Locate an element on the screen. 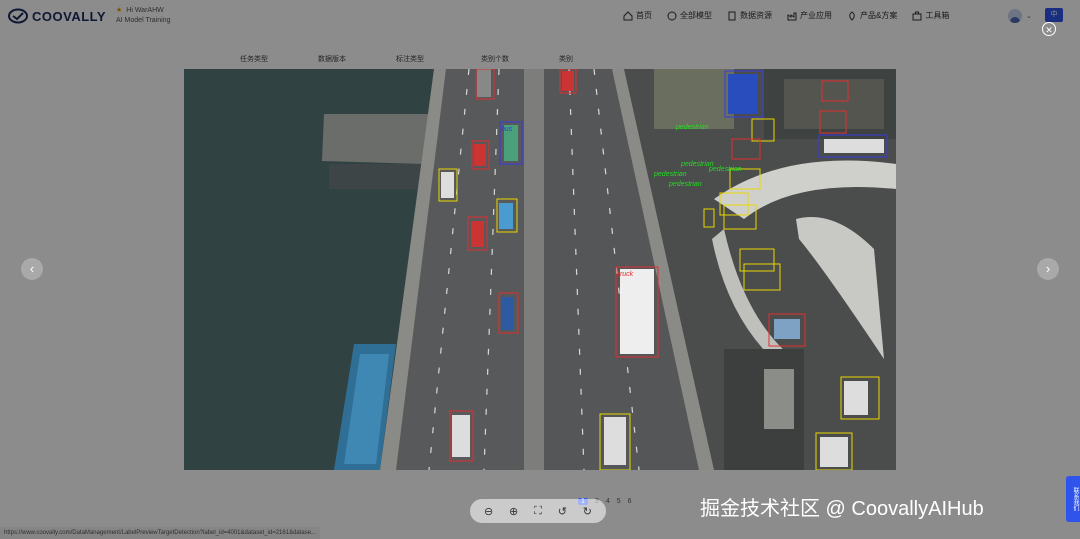 The width and height of the screenshot is (1080, 539). previous-image-button: ‹ is located at coordinates (32, 269).